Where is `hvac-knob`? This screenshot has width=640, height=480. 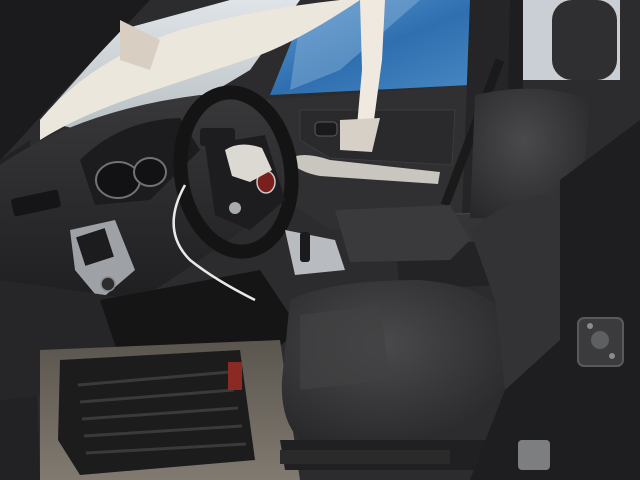
hvac-knob is located at coordinates (108, 284).